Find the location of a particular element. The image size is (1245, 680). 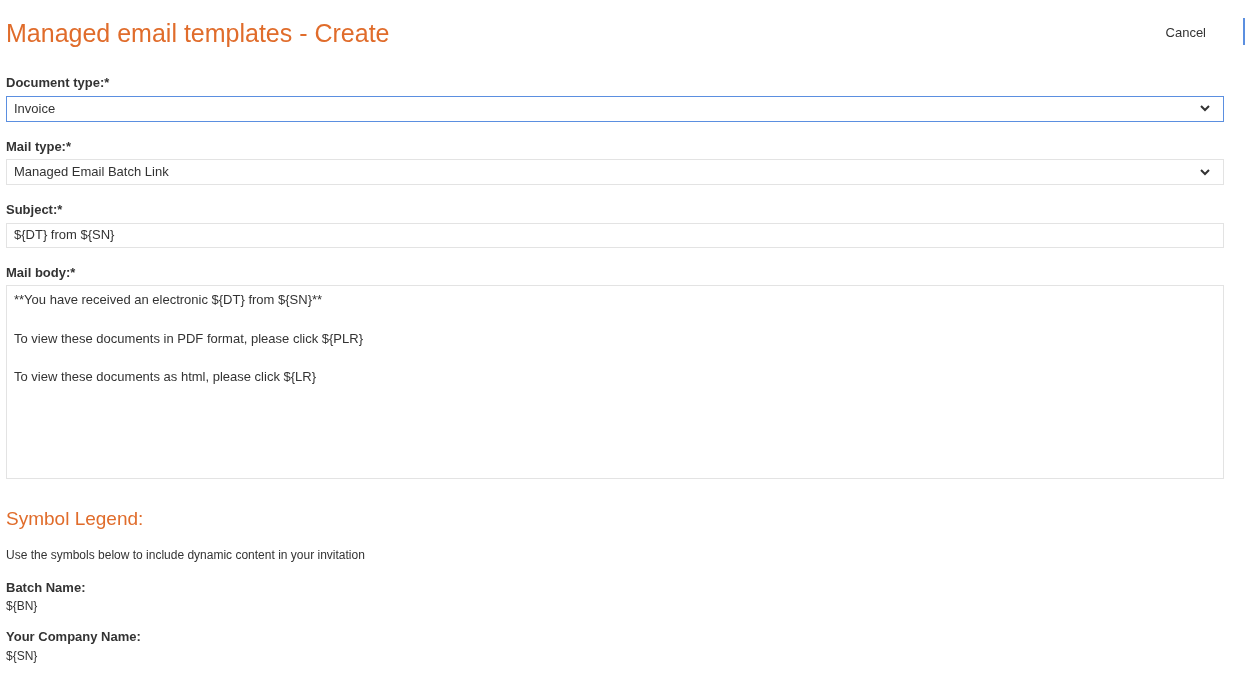

symbol-name: Batch Name: is located at coordinates (46, 587).